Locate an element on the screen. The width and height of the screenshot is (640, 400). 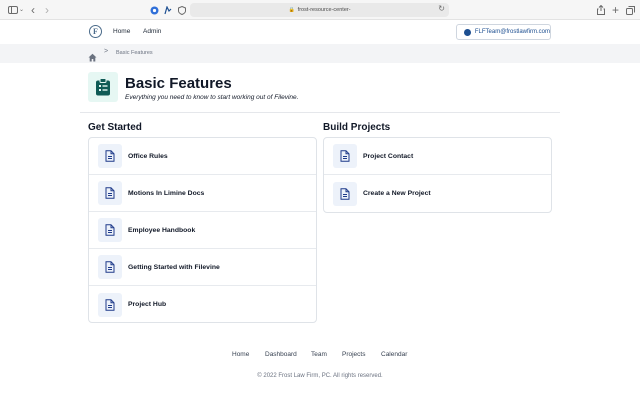
list-item-label: Create a New Project is located at coordinates (397, 193).